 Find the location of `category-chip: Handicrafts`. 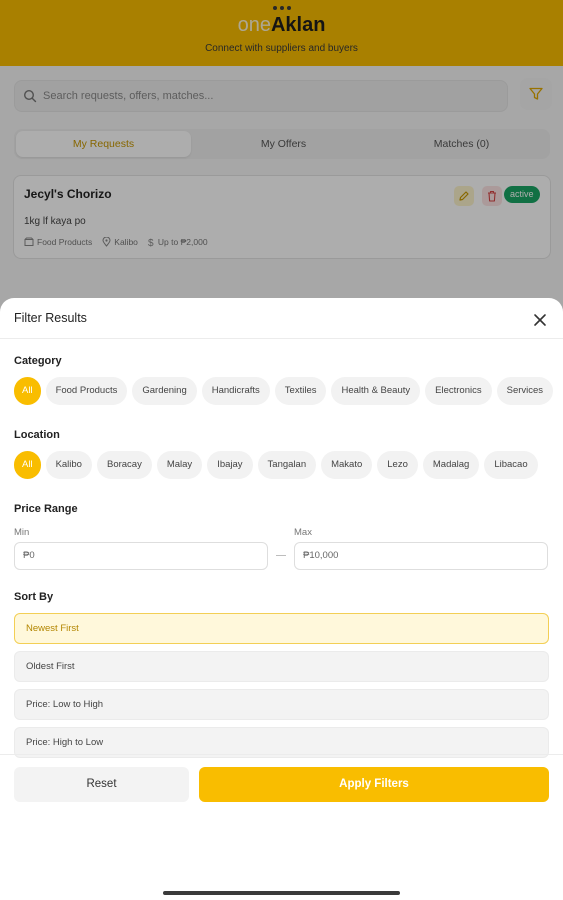

category-chip: Handicrafts is located at coordinates (235, 391).